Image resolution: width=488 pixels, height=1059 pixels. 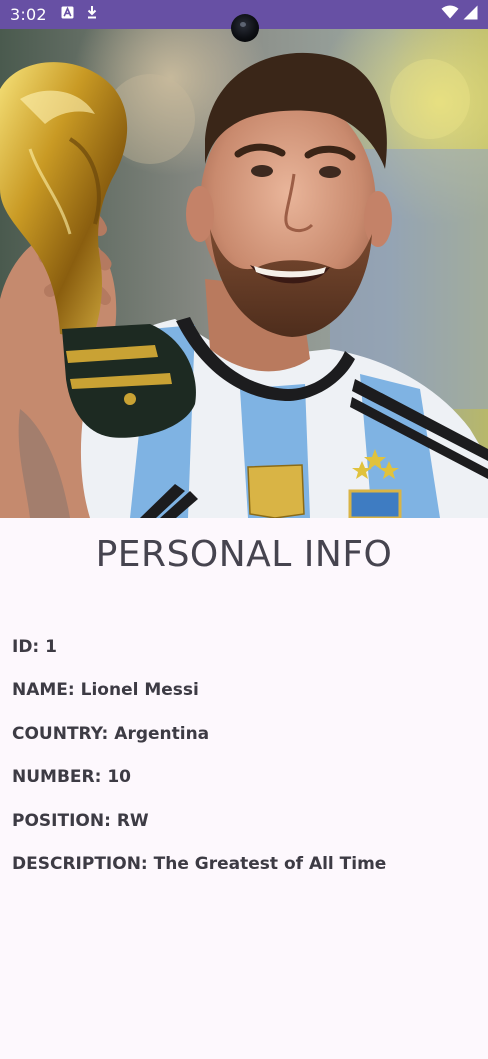 I want to click on download-arrow-icon, so click(x=92, y=14).